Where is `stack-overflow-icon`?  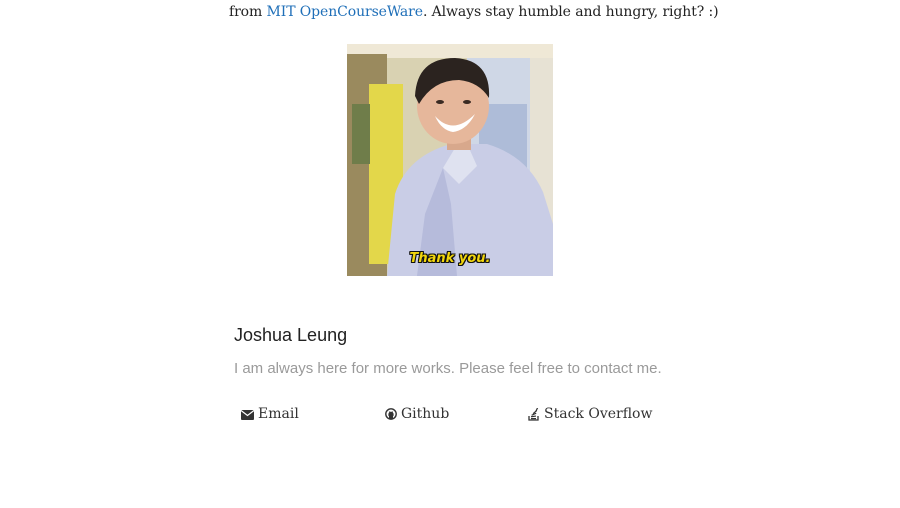 stack-overflow-icon is located at coordinates (534, 414).